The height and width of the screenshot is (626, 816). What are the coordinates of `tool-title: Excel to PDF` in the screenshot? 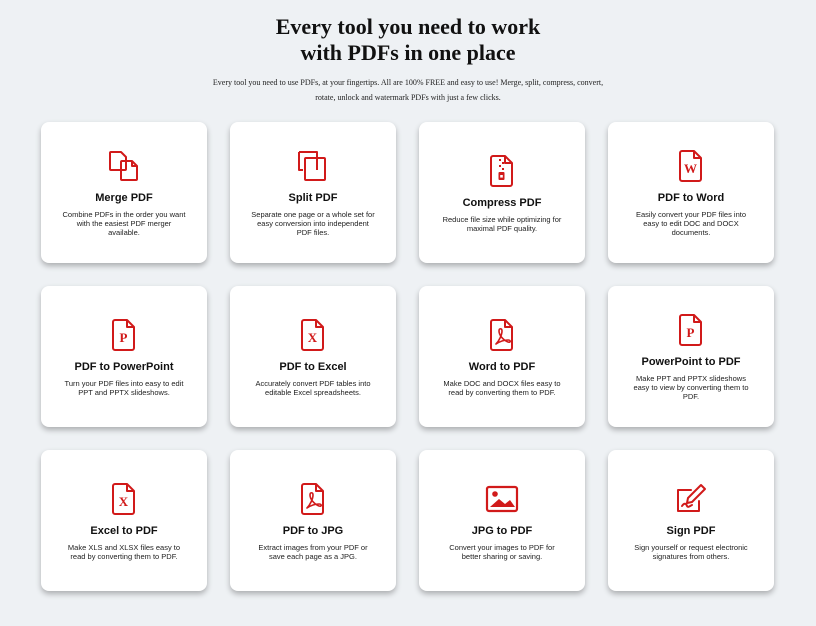 It's located at (124, 530).